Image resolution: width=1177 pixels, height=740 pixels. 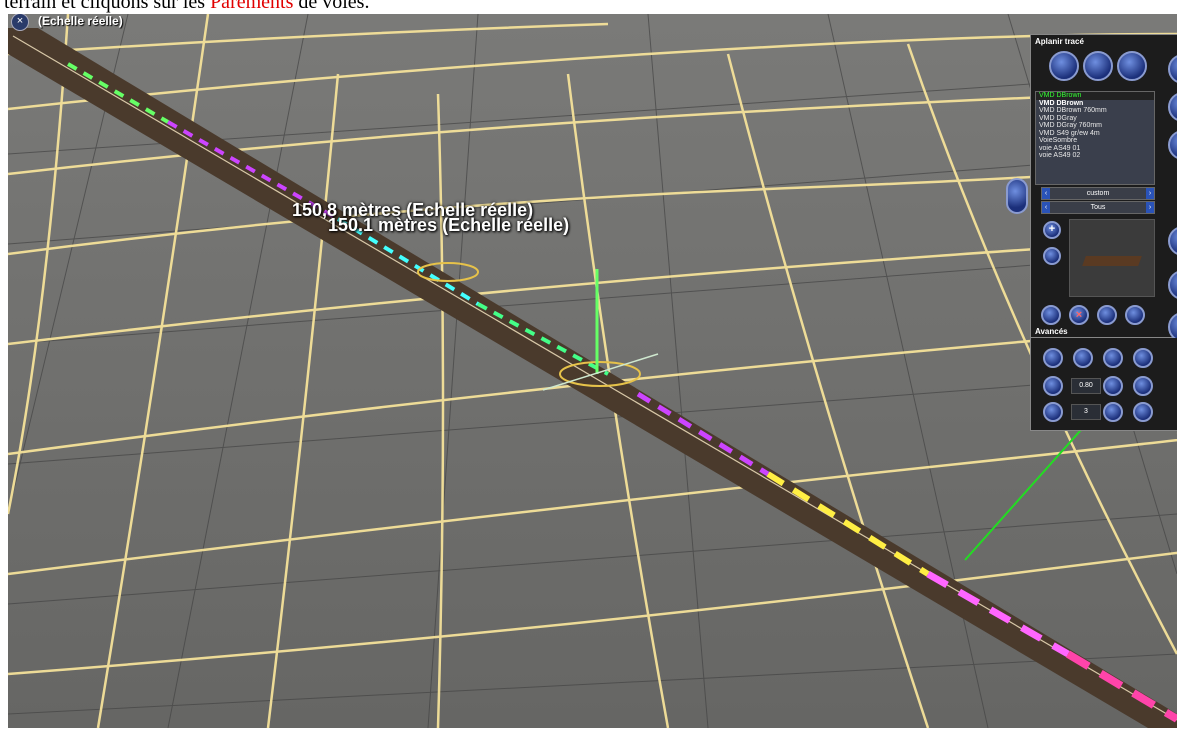 I want to click on list-item: VMD DGray 760mm, so click(x=1095, y=126).